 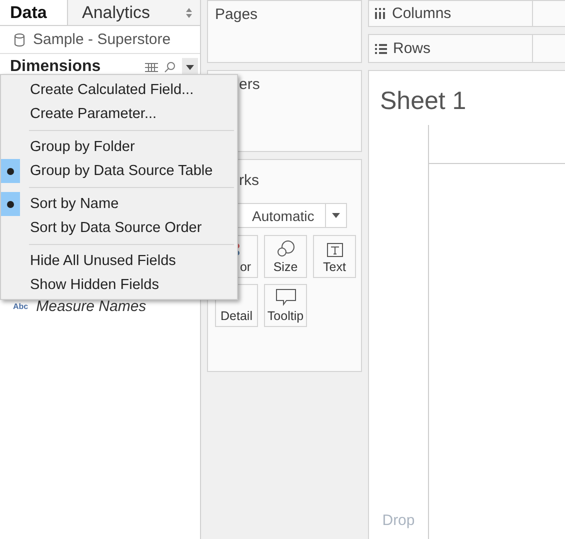 I want to click on shelf-label: Columns, so click(x=422, y=13).